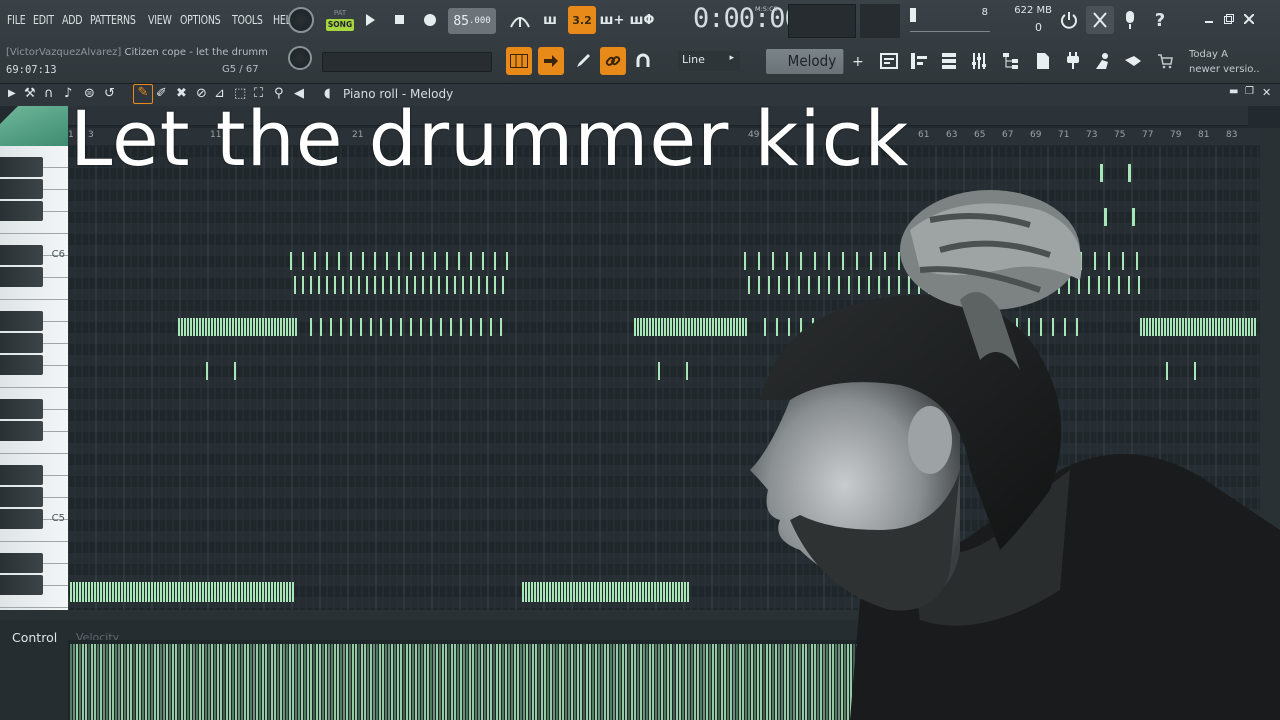 Image resolution: width=1280 pixels, height=720 pixels. I want to click on play-button, so click(370, 20).